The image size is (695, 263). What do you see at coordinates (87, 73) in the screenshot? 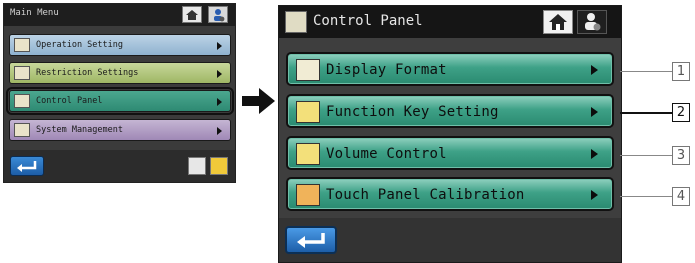
I see `menu-item-label: Restriction Settings` at bounding box center [87, 73].